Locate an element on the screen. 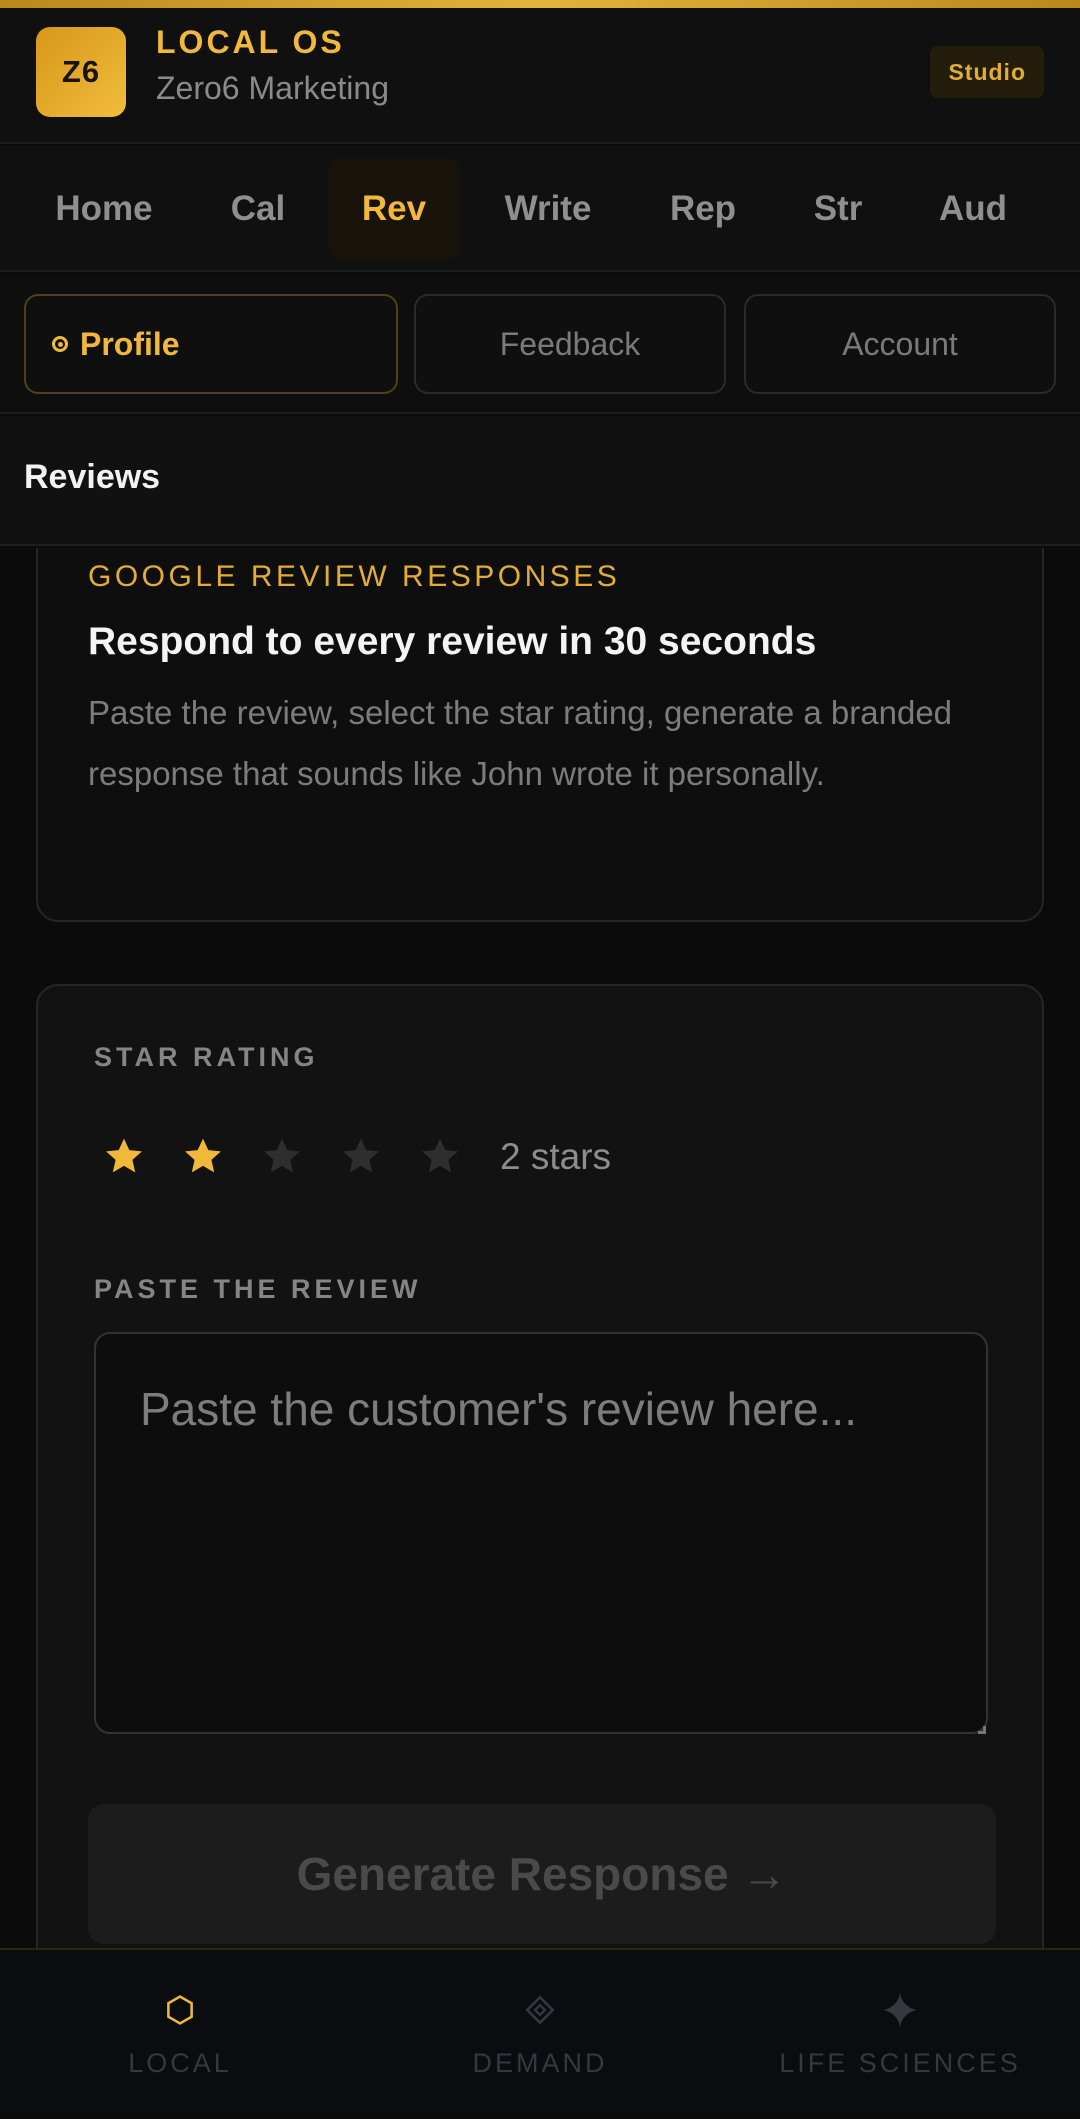  top-accent-line is located at coordinates (540, 4).